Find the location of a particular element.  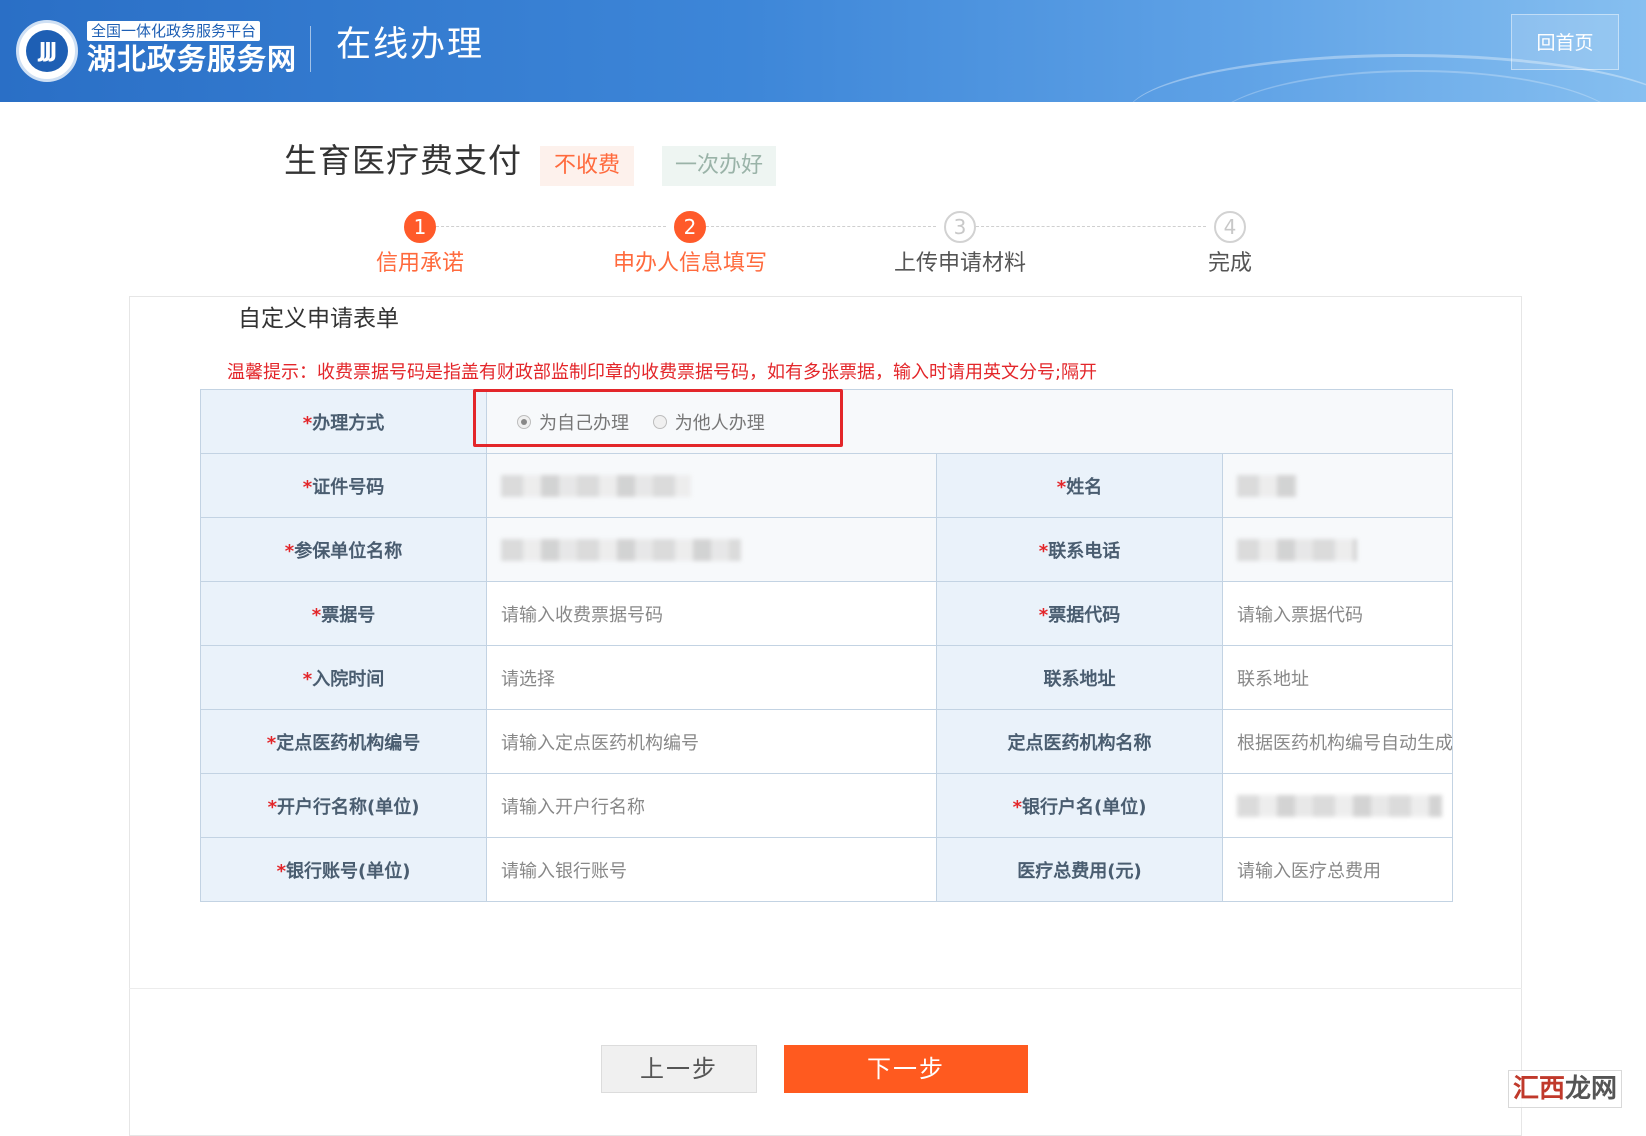

step-number: 4 is located at coordinates (1230, 227).